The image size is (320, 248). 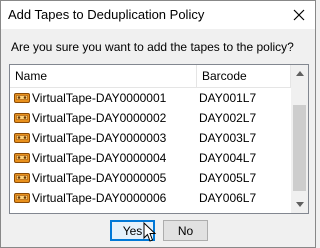 I want to click on scroll-thumb, so click(x=299, y=148).